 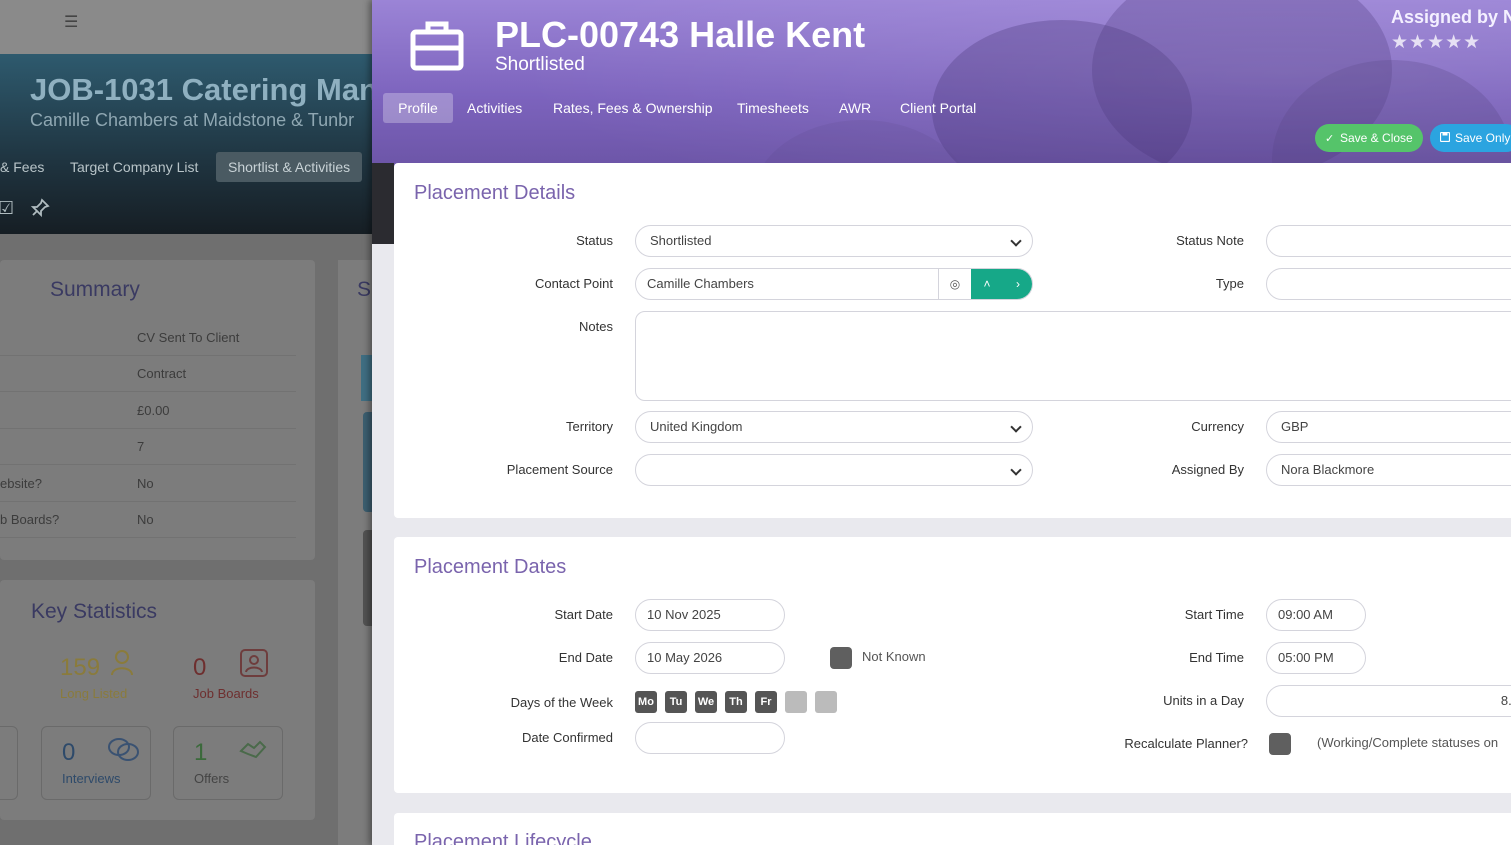 I want to click on tab-rates-fees-ownership: Rates, Fees & Ownership, so click(x=633, y=108).